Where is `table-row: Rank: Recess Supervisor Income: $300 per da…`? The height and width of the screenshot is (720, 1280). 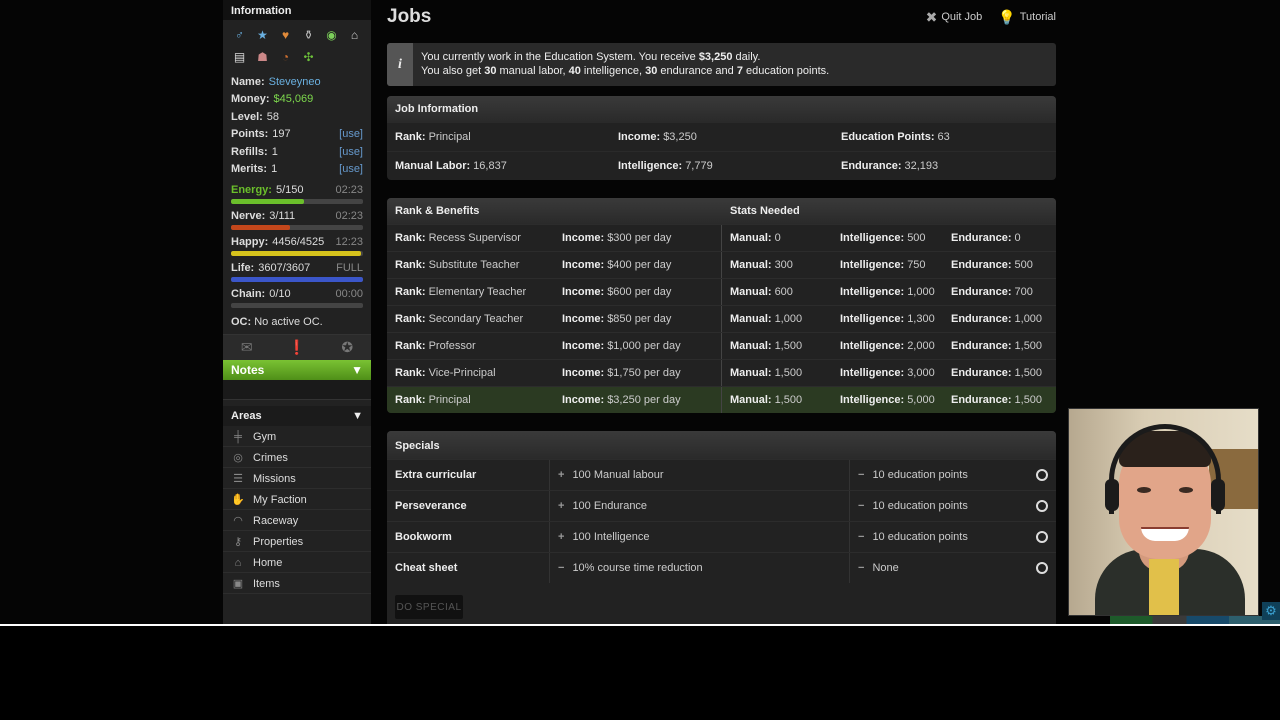
table-row: Rank: Recess Supervisor Income: $300 per da… is located at coordinates (721, 237).